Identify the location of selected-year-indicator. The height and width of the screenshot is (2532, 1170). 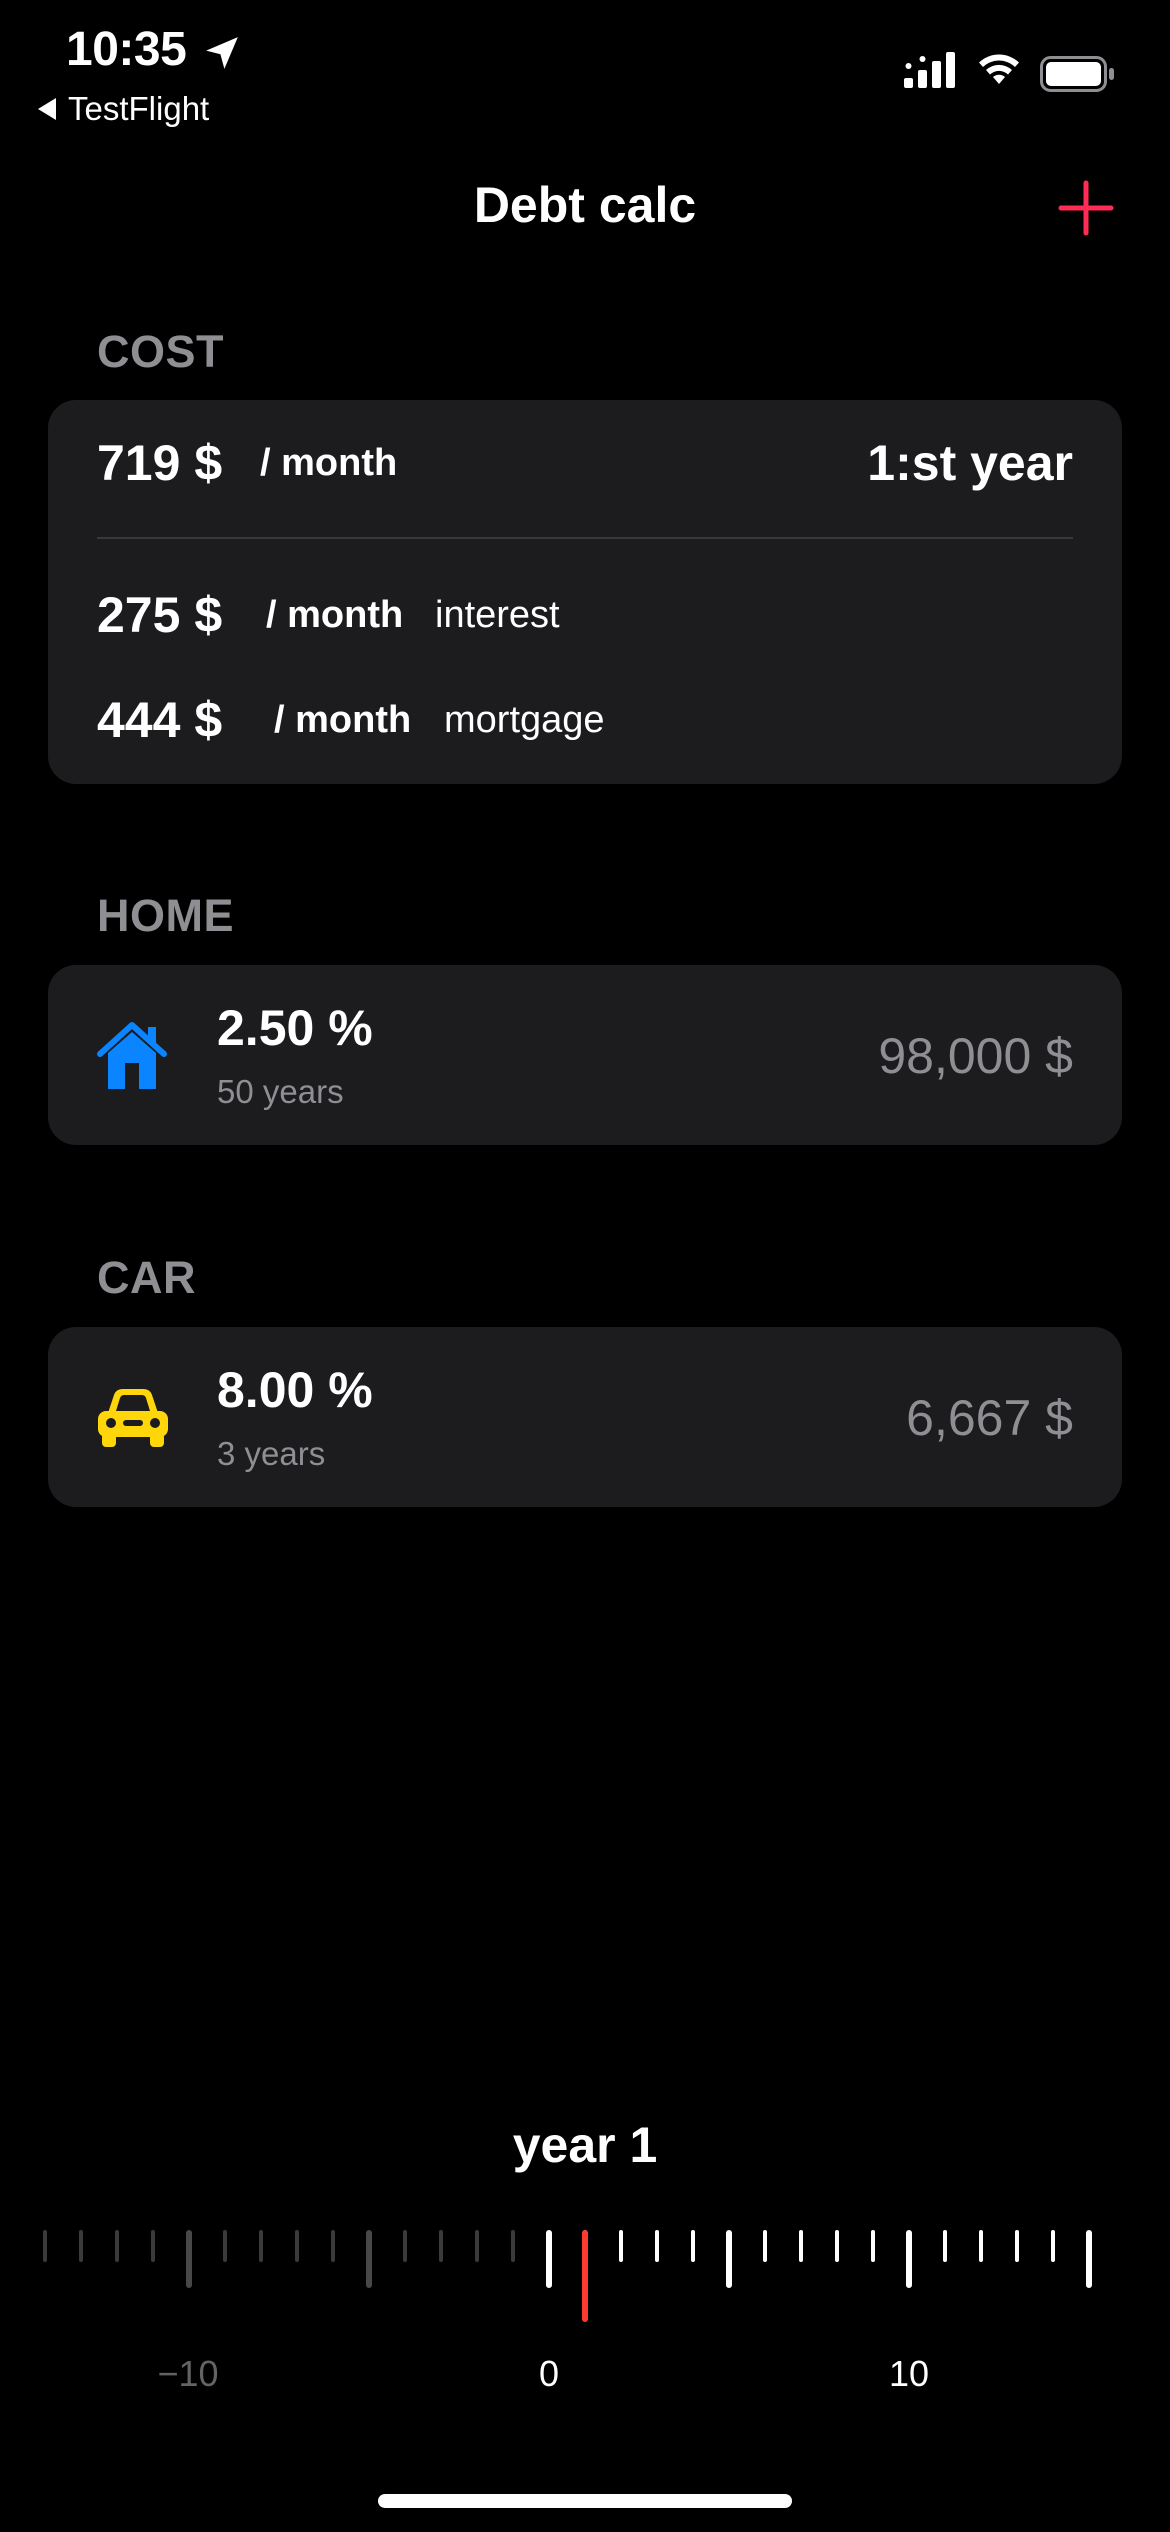
(585, 2276).